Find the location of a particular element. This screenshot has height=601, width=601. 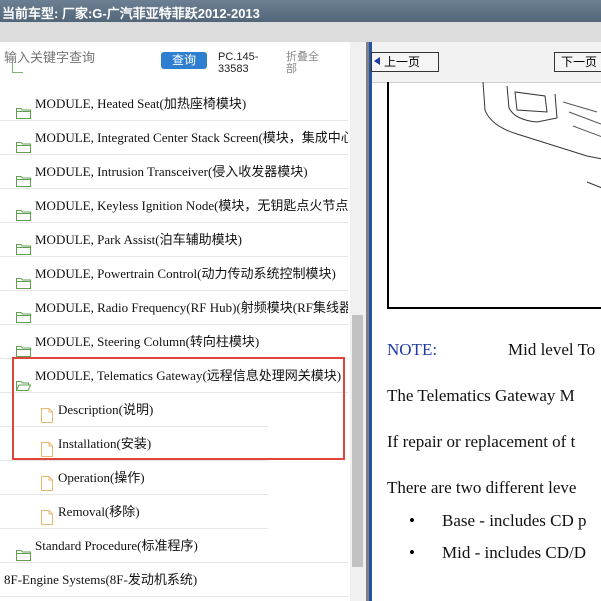

note-label: NOTE: is located at coordinates (412, 349).